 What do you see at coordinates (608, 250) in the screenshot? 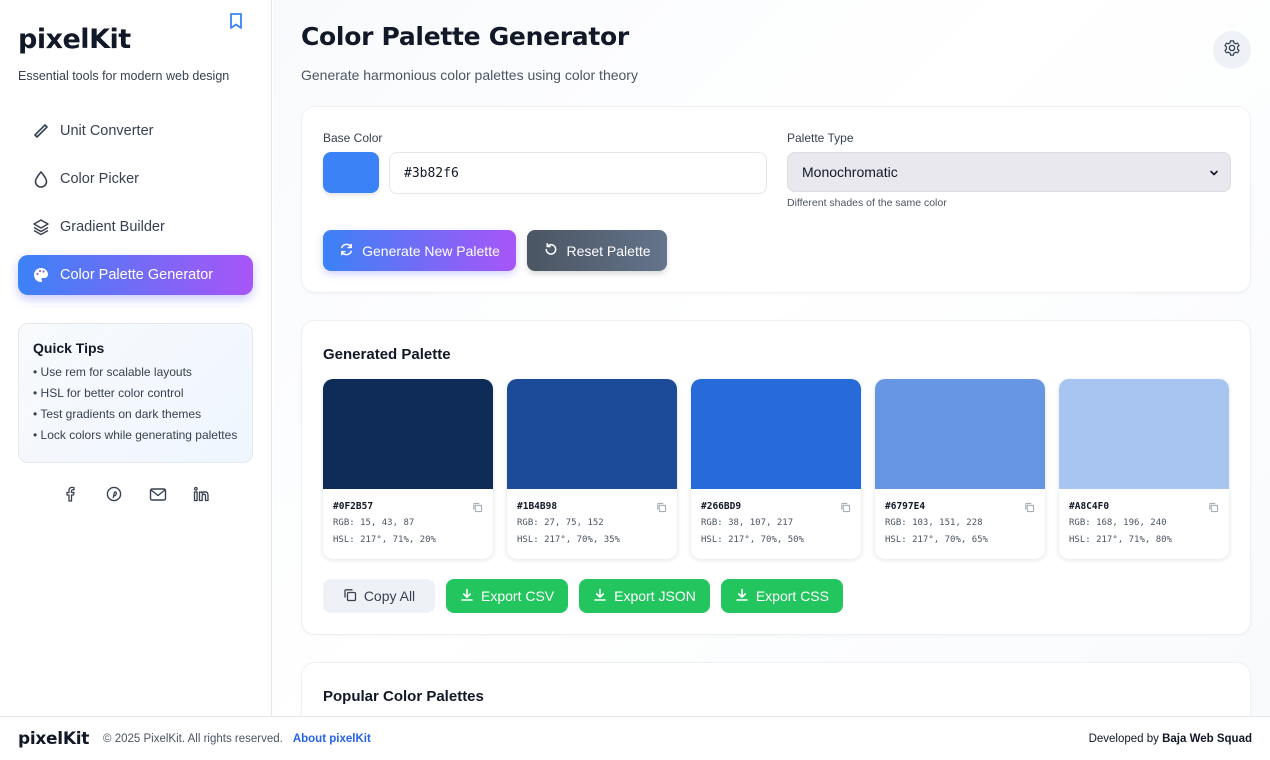
I see `reset-palette-label: Reset Palette` at bounding box center [608, 250].